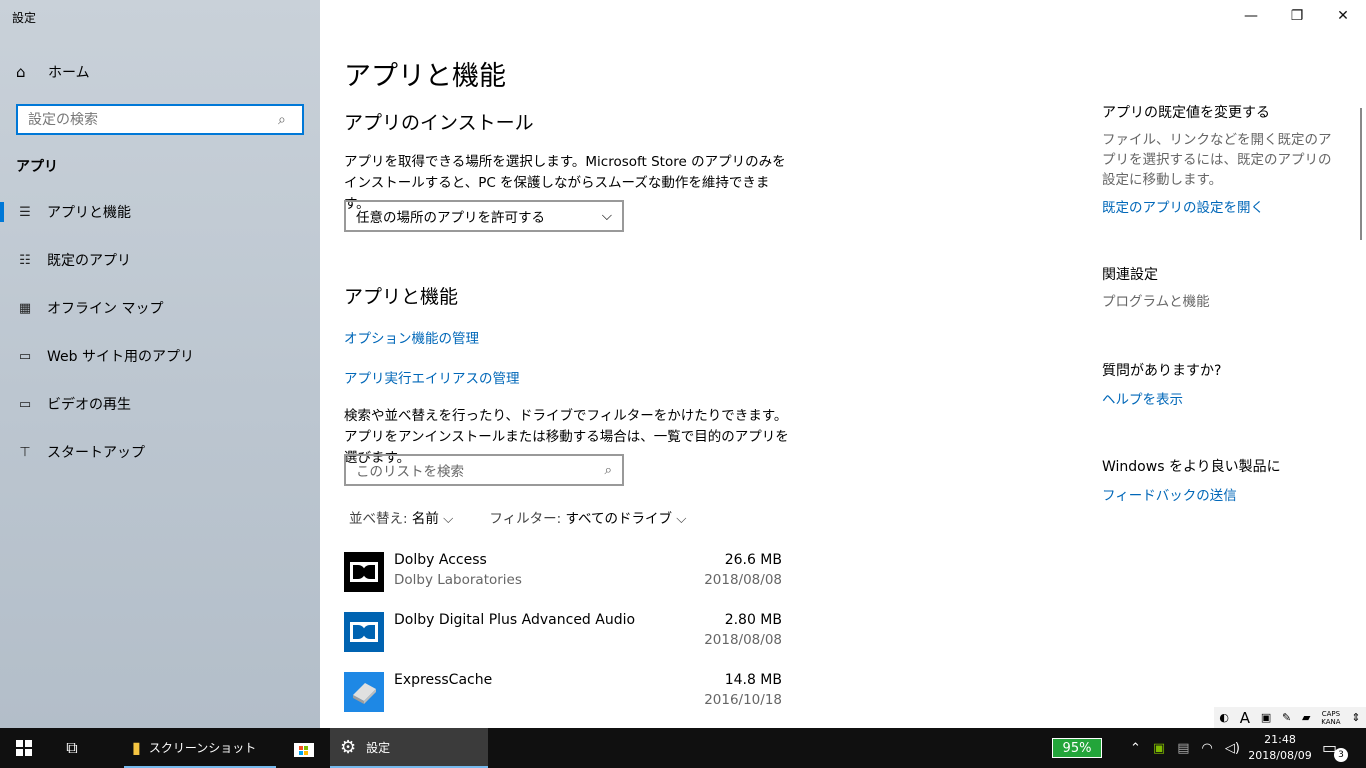 The width and height of the screenshot is (1366, 768). I want to click on wifi-icon: ◠, so click(1207, 748).